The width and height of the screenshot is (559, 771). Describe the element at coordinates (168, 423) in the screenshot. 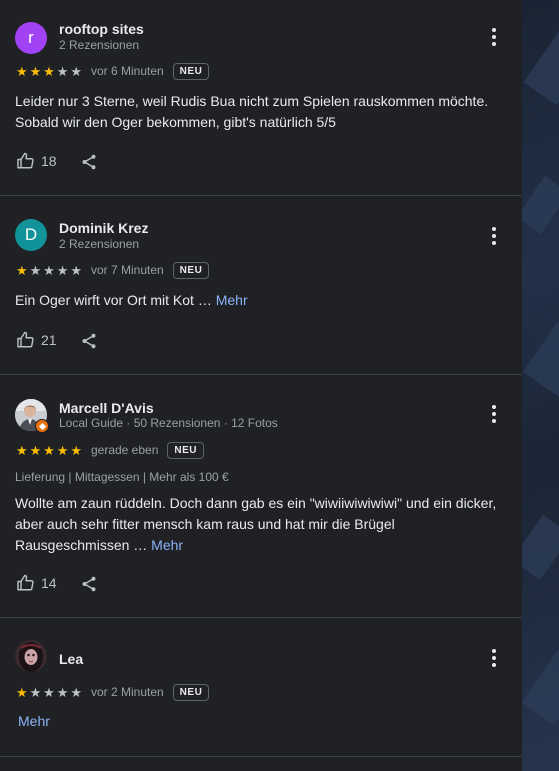

I see `reviewer-meta: Local Guide · 50 Rezensionen · 12 Fotos` at that location.